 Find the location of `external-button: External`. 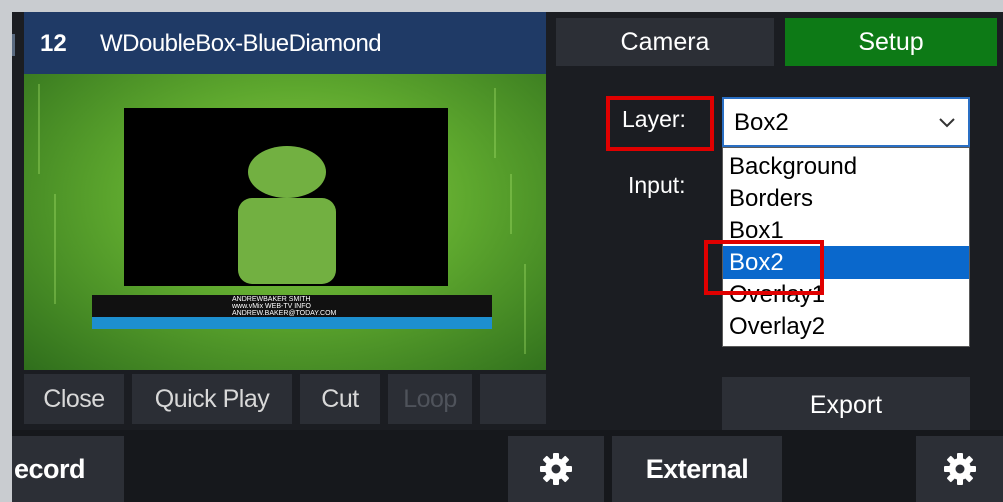

external-button: External is located at coordinates (697, 469).